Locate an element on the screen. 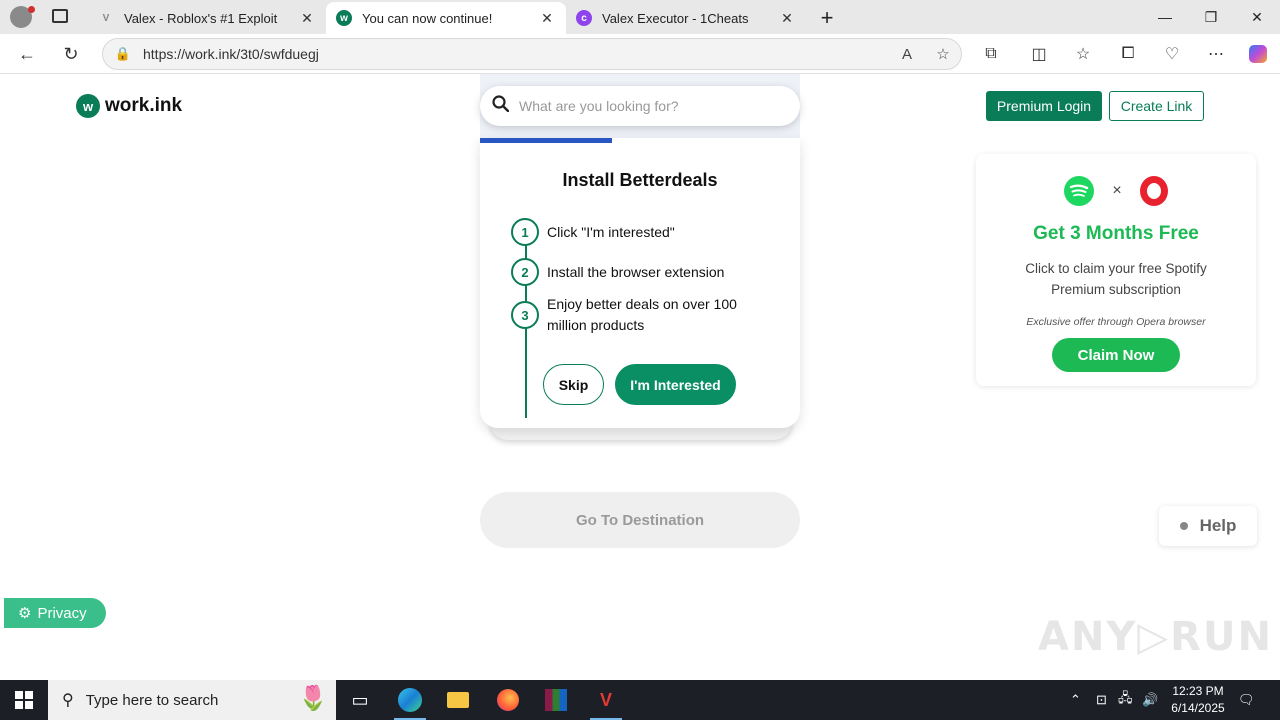 Image resolution: width=1280 pixels, height=720 pixels. winrar-icon is located at coordinates (556, 700).